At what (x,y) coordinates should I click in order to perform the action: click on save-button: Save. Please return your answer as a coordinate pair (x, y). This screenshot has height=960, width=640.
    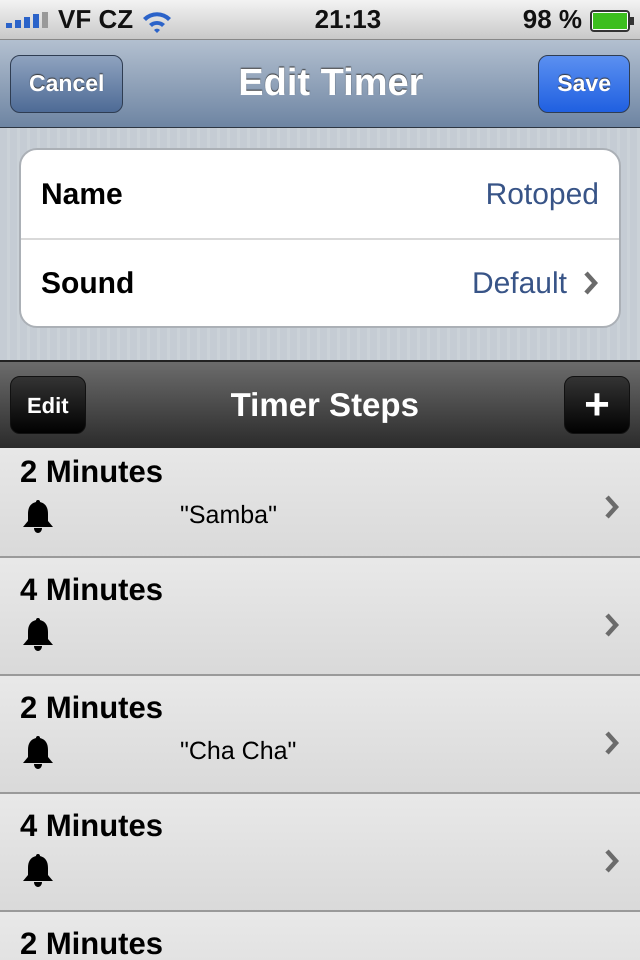
    Looking at the image, I should click on (584, 83).